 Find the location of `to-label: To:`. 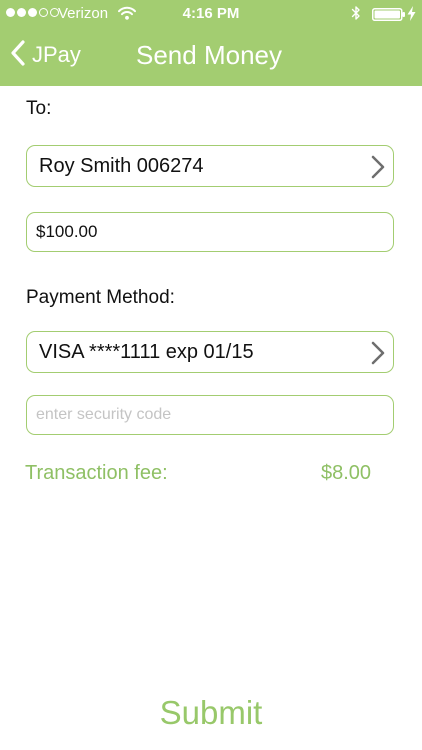

to-label: To: is located at coordinates (39, 108).